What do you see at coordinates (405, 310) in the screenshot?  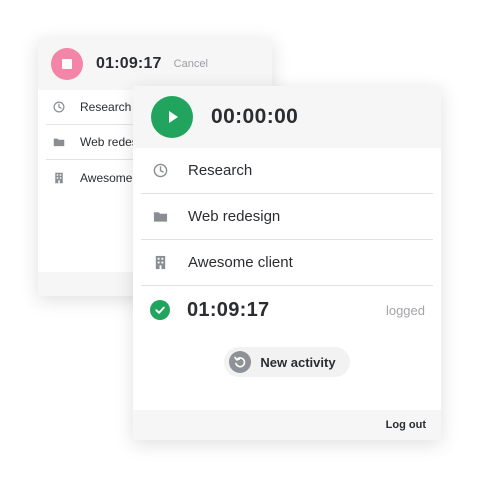 I see `logged-status: logged` at bounding box center [405, 310].